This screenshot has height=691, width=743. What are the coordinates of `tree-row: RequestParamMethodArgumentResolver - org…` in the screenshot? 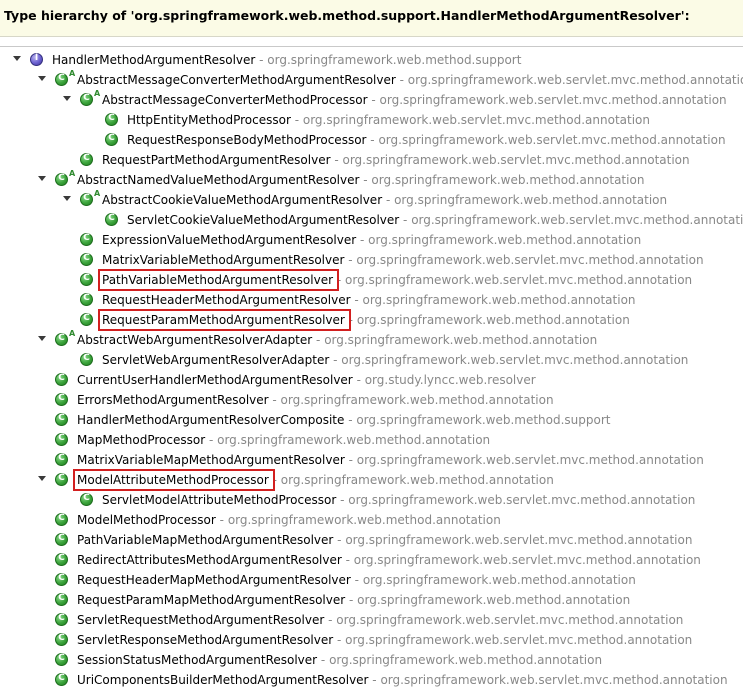 It's located at (371, 320).